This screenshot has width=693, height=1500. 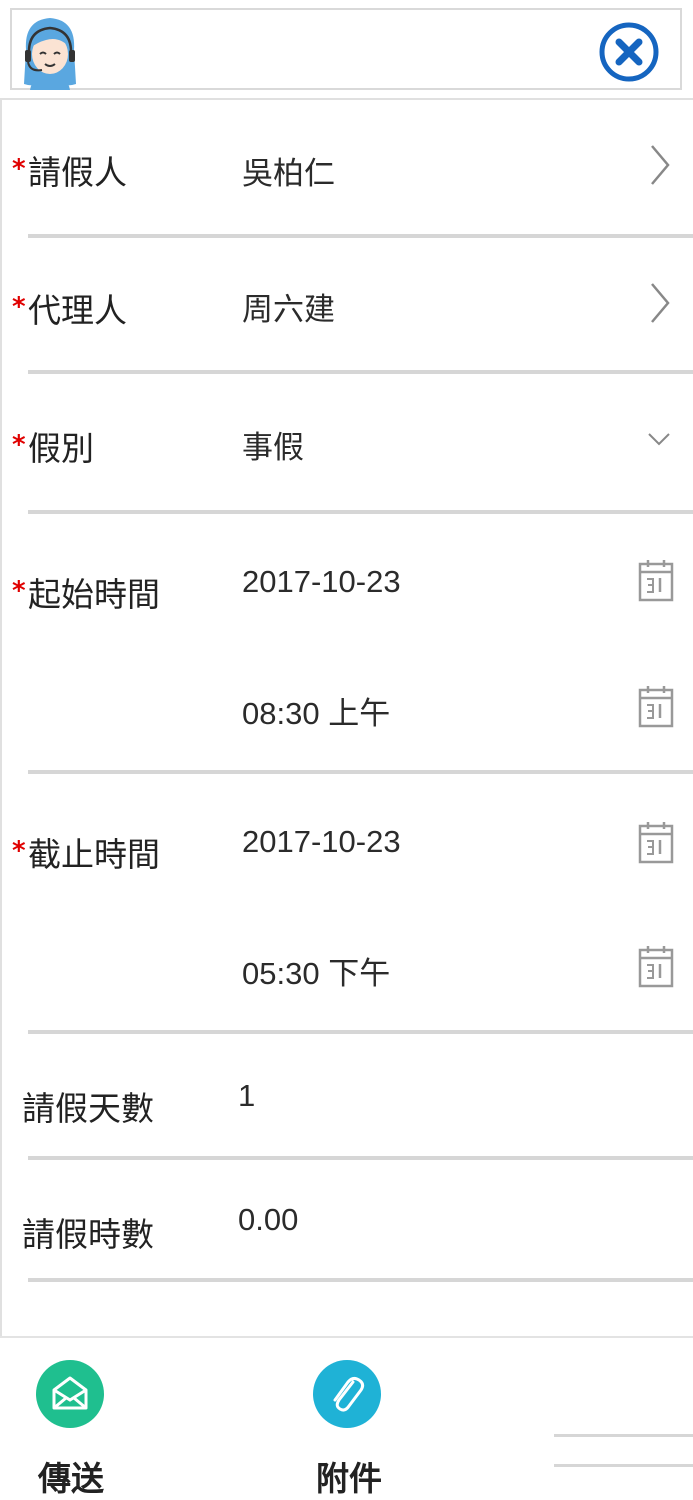 I want to click on top-bar, so click(x=346, y=49).